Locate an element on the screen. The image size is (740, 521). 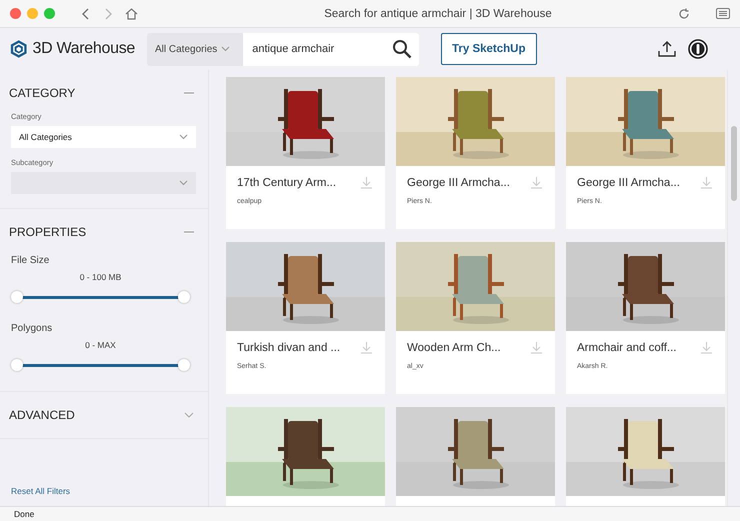
scrollbar-thumb is located at coordinates (734, 163).